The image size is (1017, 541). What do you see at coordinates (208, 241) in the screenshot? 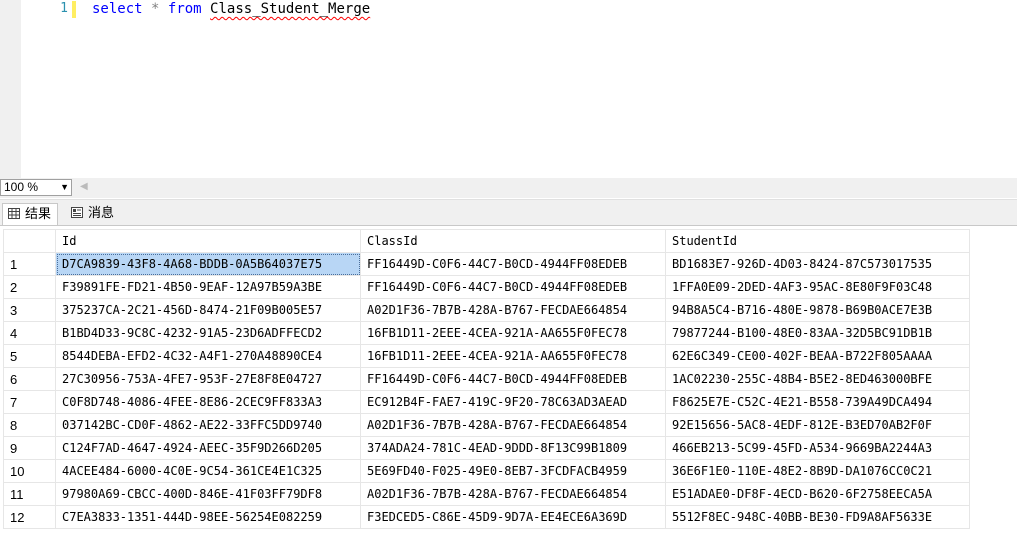
I see `column-header-id: Id` at bounding box center [208, 241].